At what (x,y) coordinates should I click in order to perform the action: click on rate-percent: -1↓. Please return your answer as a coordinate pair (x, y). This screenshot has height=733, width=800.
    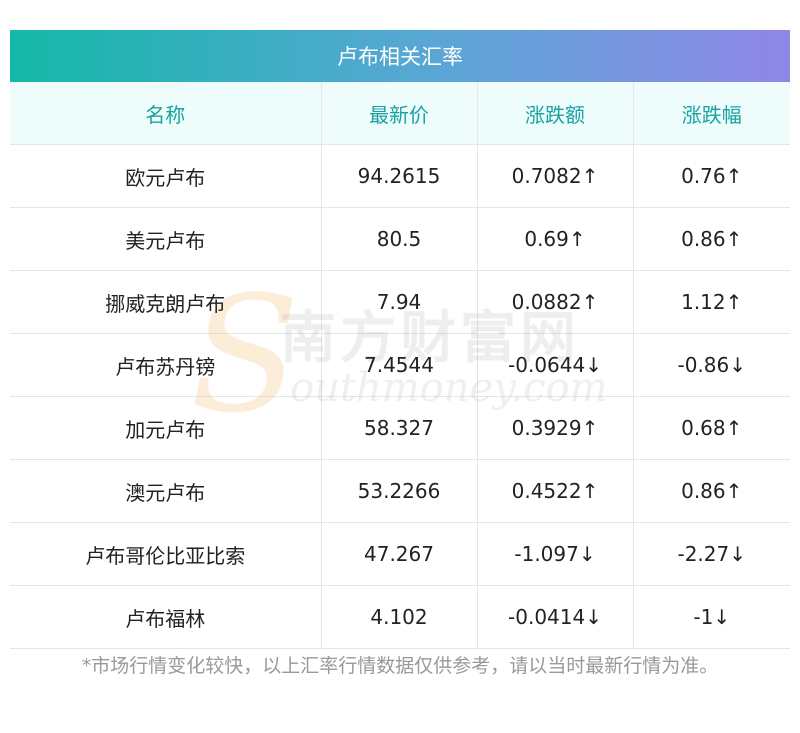
    Looking at the image, I should click on (711, 617).